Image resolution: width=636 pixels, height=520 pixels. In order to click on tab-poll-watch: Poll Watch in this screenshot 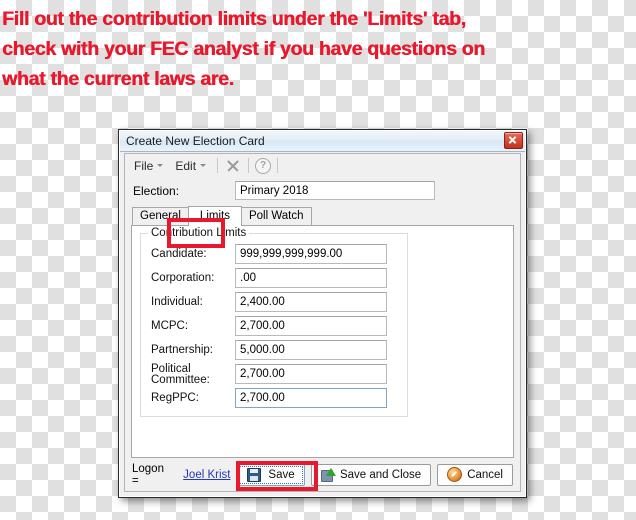, I will do `click(276, 216)`.